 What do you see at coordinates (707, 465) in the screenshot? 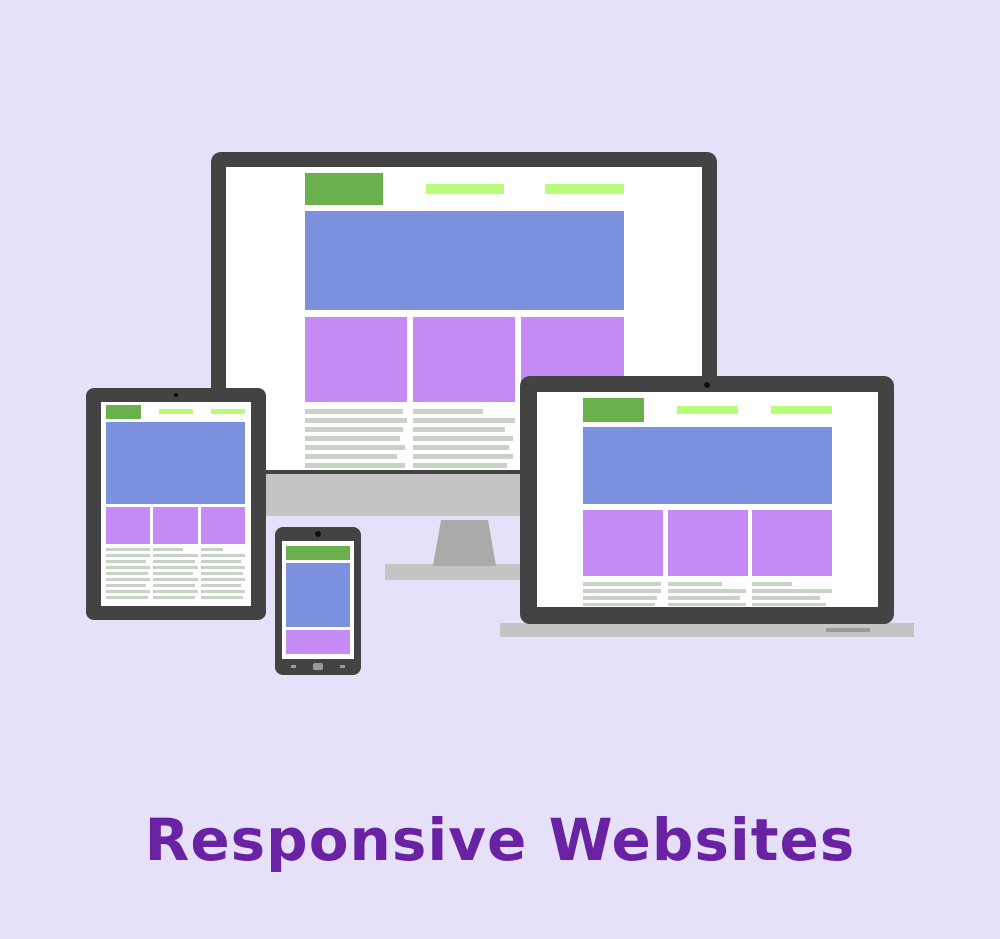
I see `laptop-hero-block` at bounding box center [707, 465].